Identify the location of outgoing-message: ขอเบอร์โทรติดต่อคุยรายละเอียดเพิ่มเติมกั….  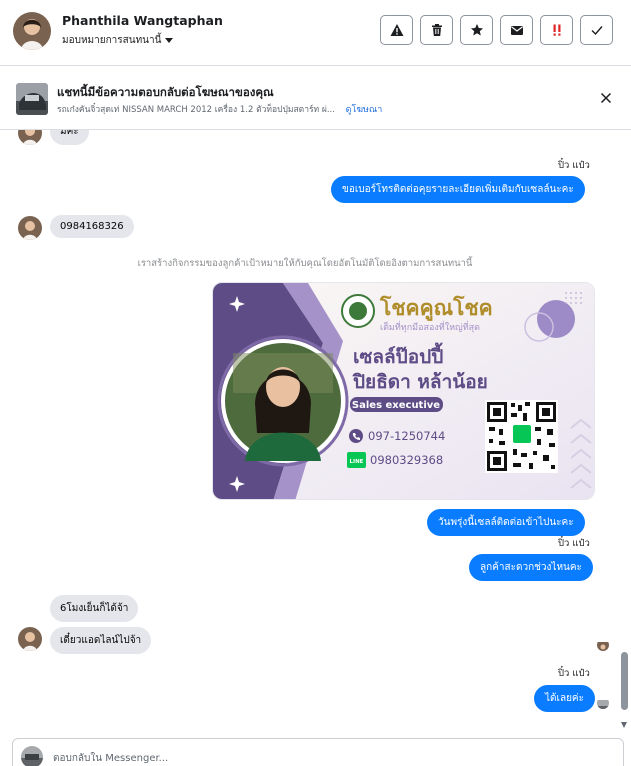
(458, 189).